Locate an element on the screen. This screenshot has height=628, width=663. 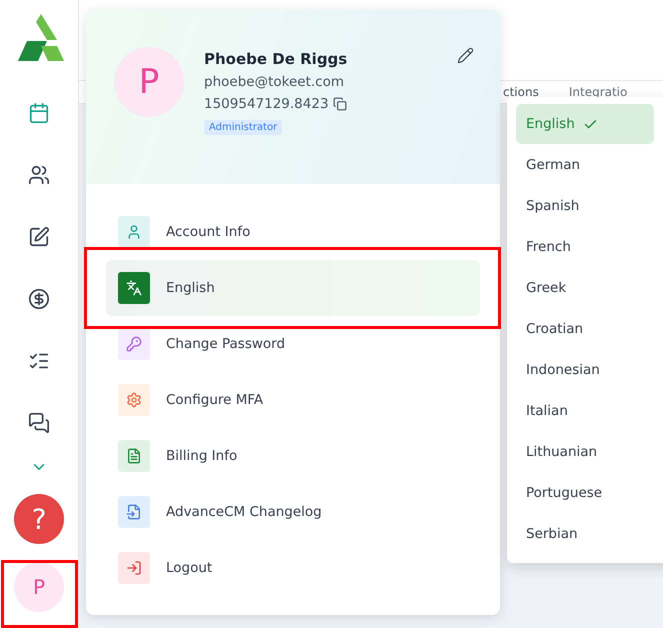
menu-label: Change Password is located at coordinates (226, 344).